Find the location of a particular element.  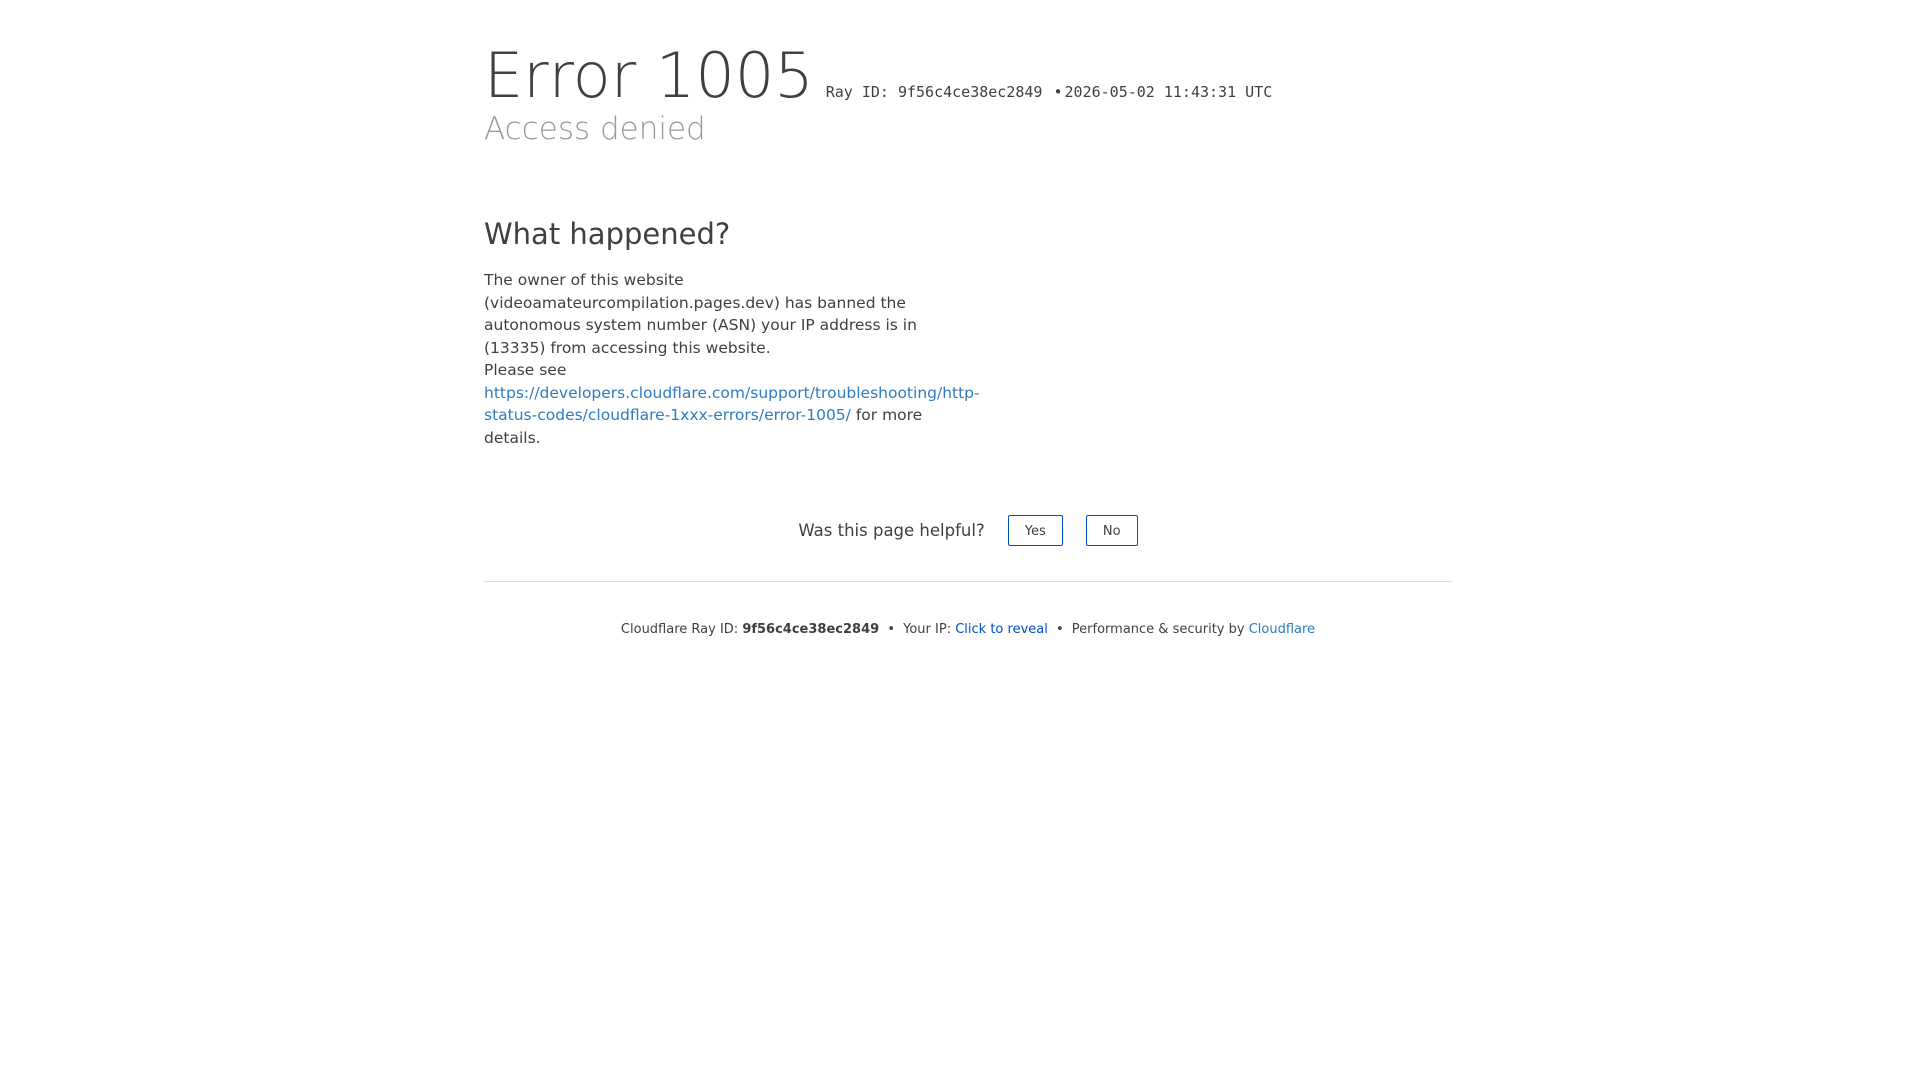

feedback-section: Was this page helpful? Yes No is located at coordinates (968, 530).